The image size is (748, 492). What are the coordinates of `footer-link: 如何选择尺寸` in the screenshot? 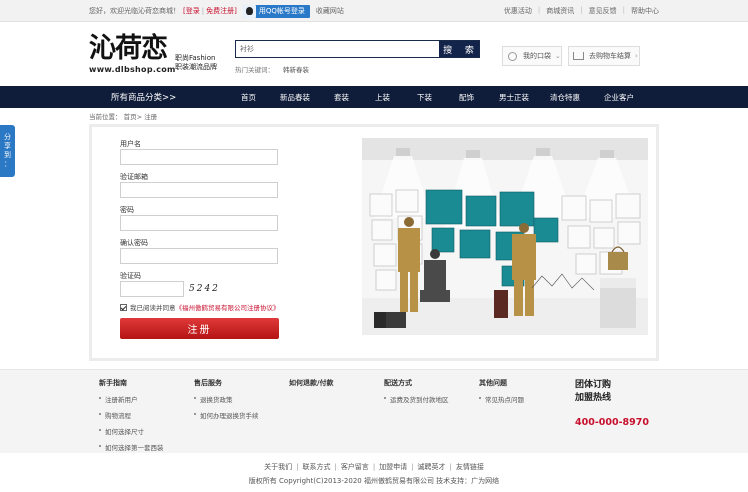 It's located at (131, 431).